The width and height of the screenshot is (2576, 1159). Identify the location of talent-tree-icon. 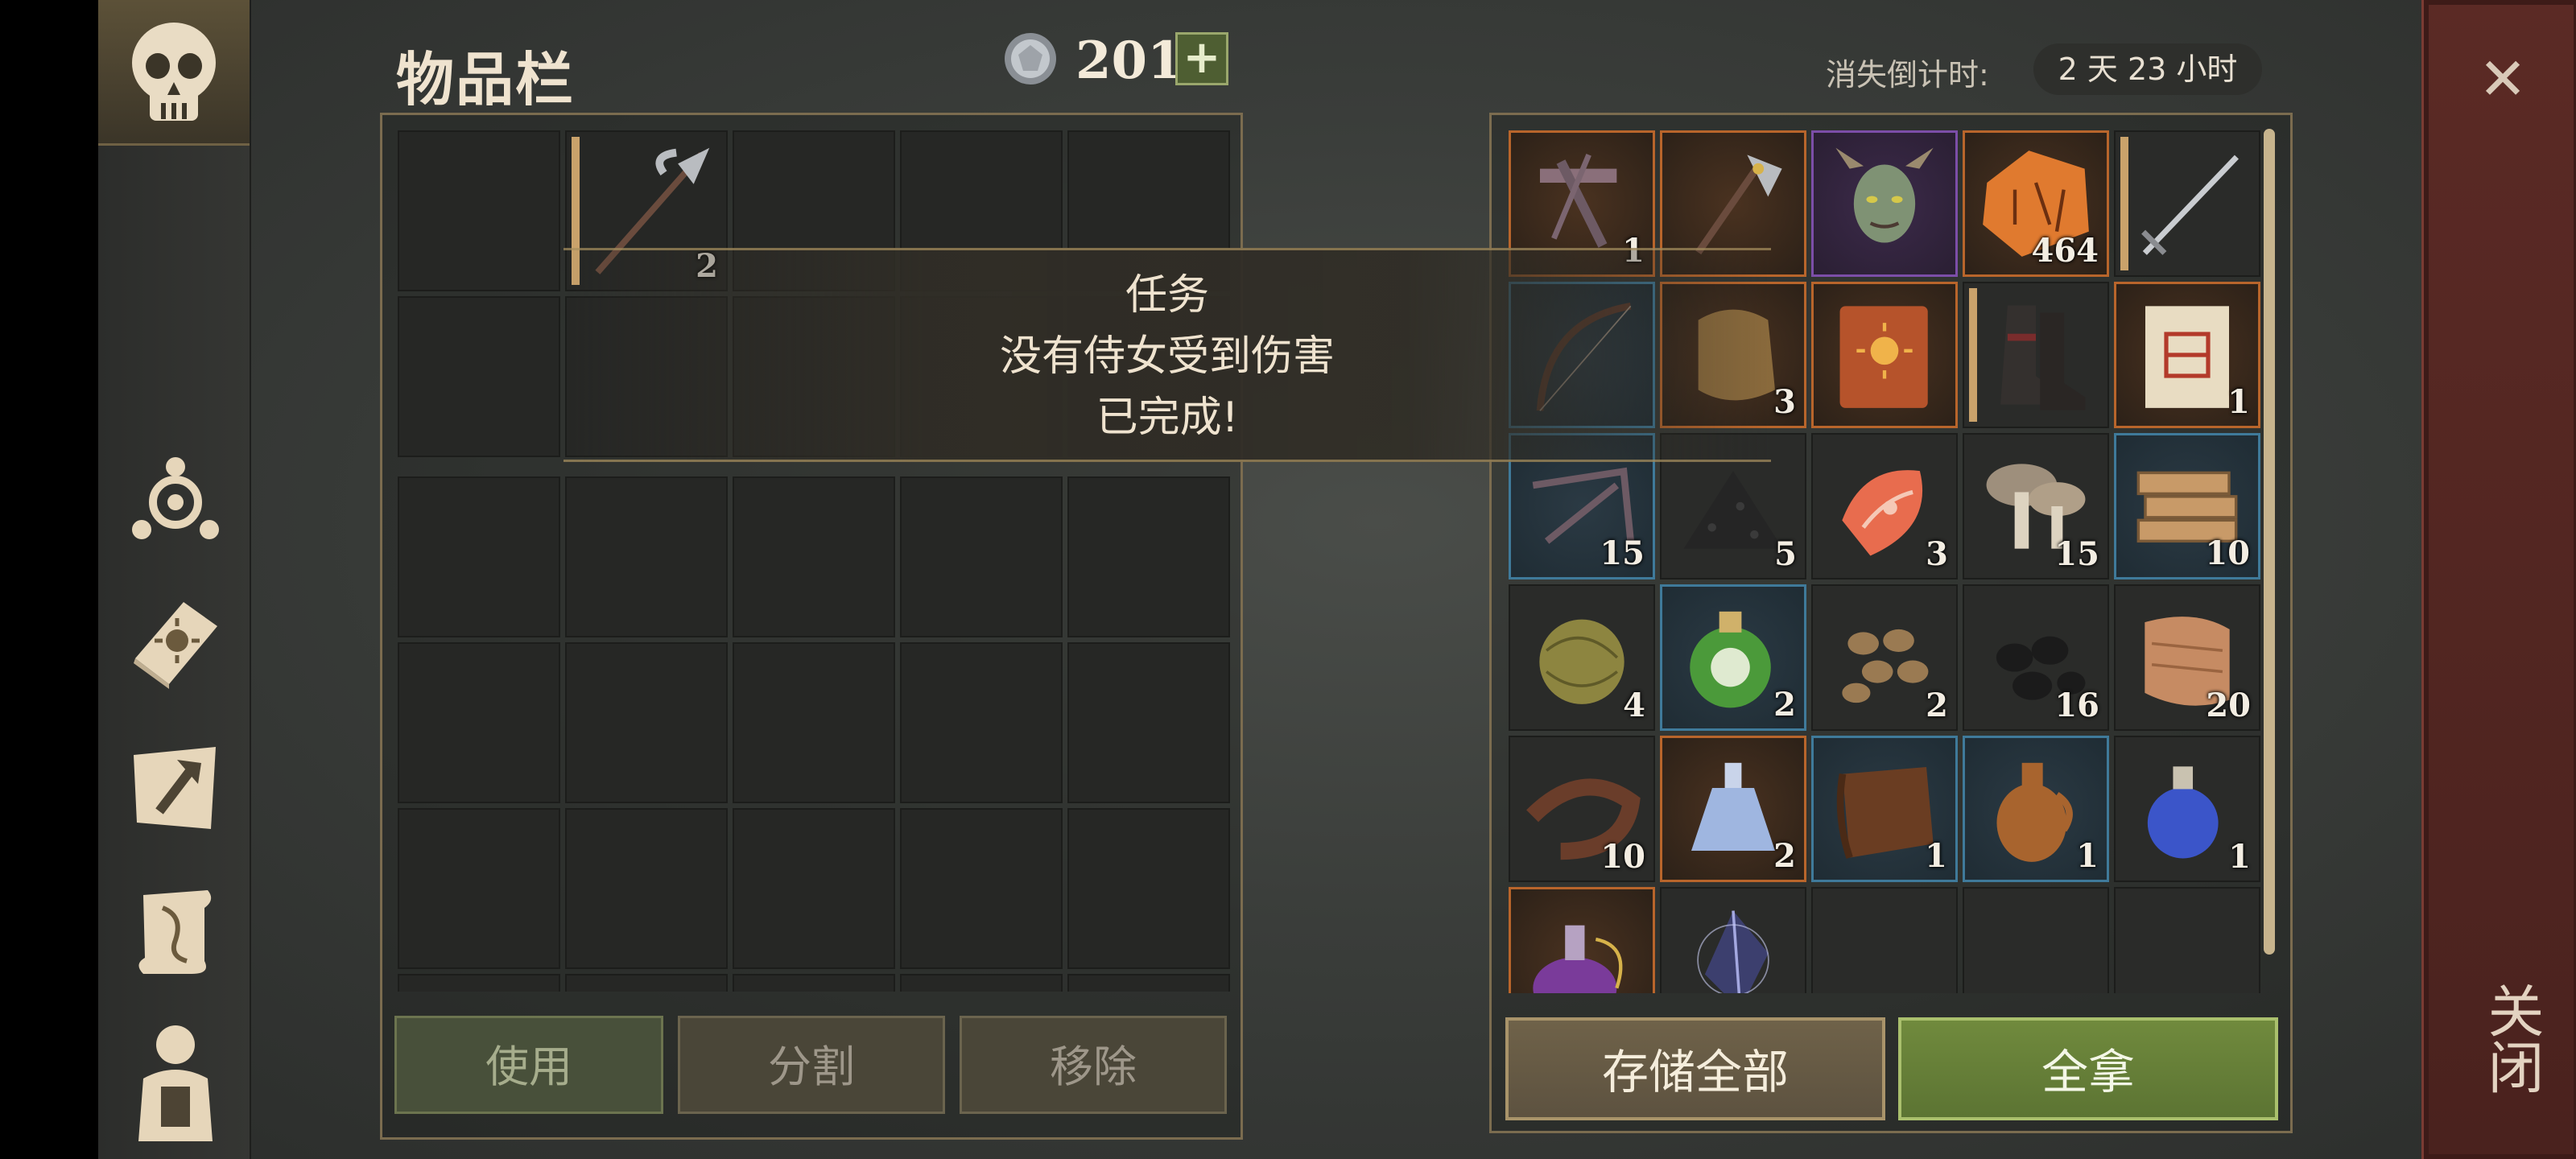
(175, 501).